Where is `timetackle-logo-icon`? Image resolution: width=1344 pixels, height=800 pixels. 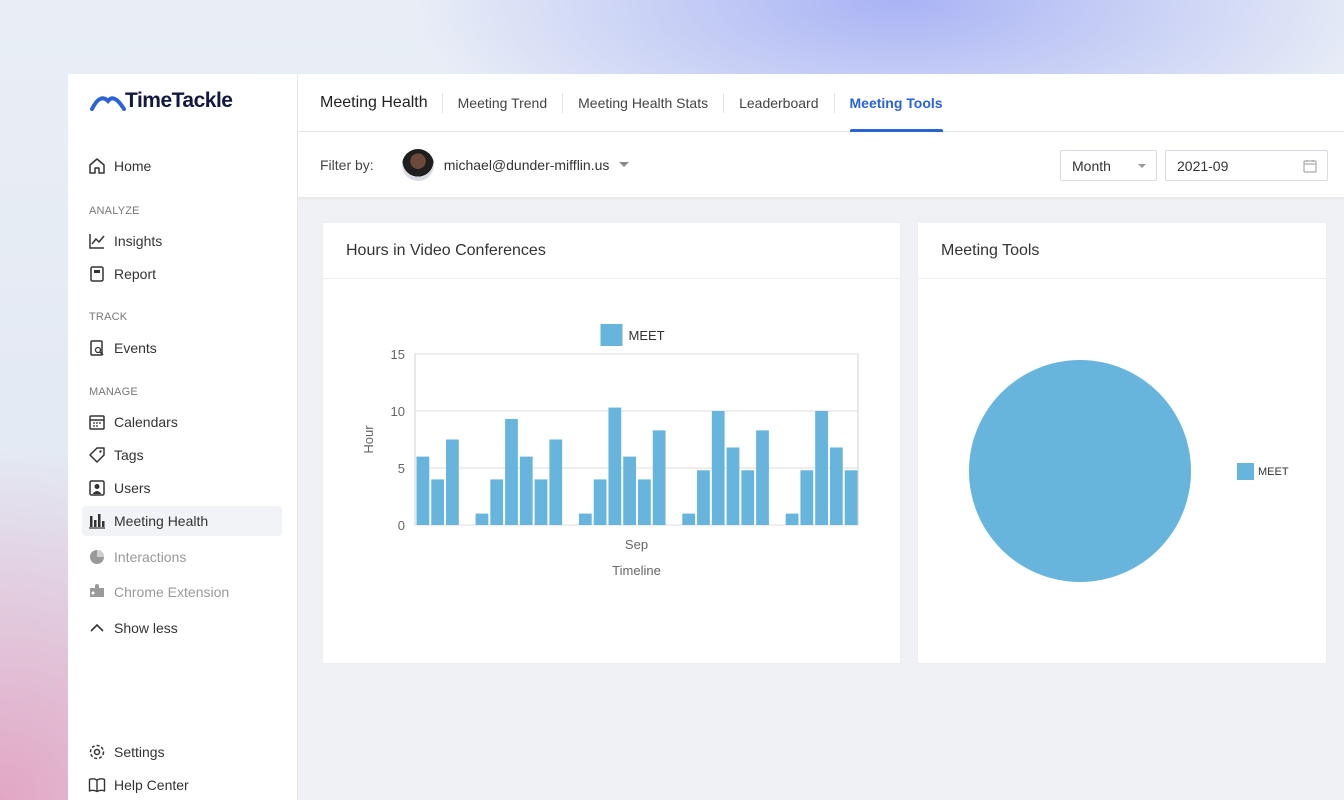
timetackle-logo-icon is located at coordinates (108, 103).